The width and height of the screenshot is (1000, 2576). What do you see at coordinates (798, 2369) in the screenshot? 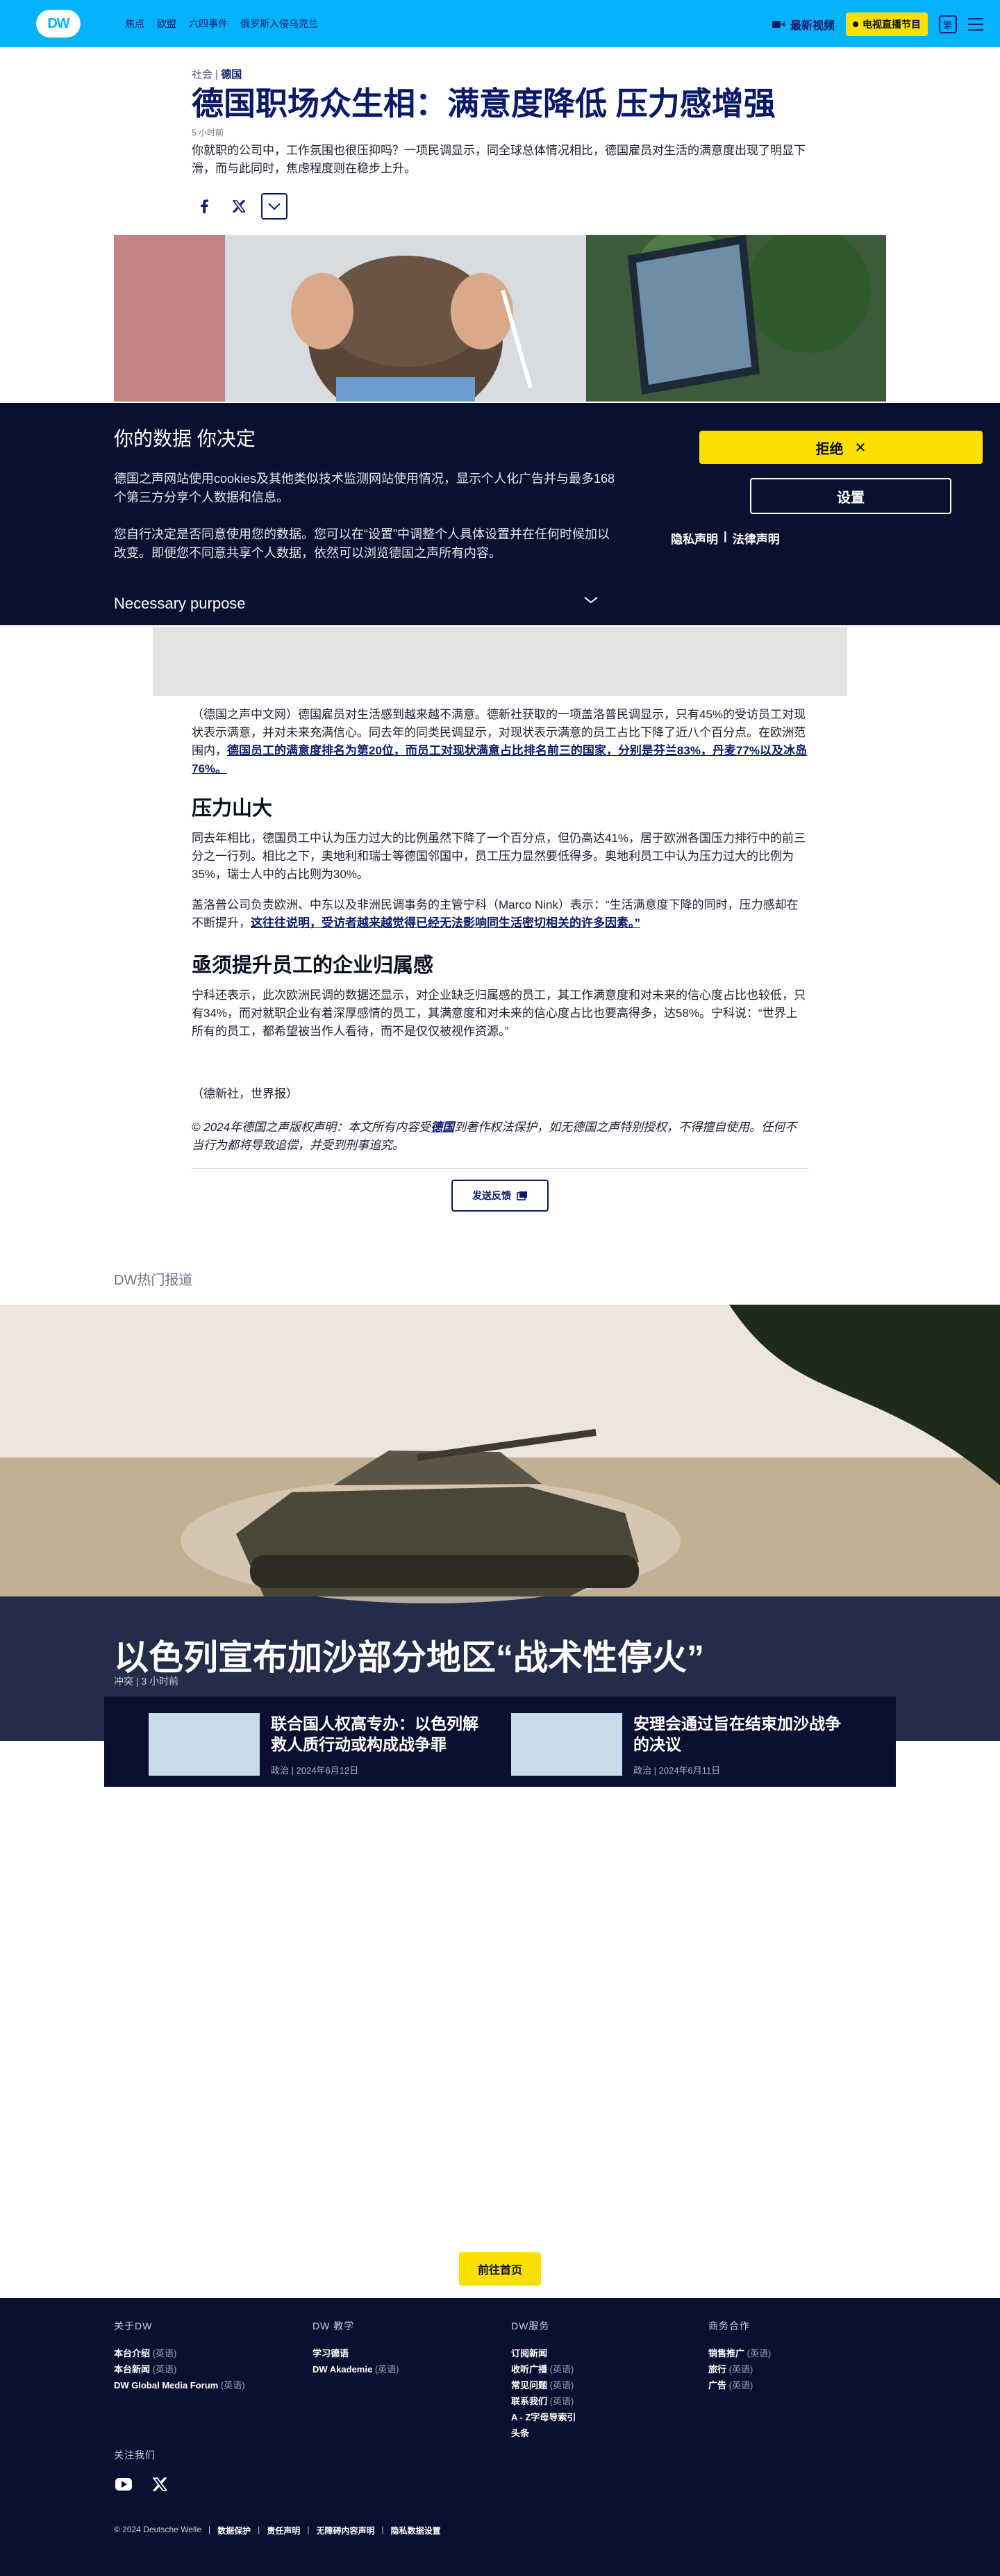
I see `footer-link: 旅行 (英语)` at bounding box center [798, 2369].